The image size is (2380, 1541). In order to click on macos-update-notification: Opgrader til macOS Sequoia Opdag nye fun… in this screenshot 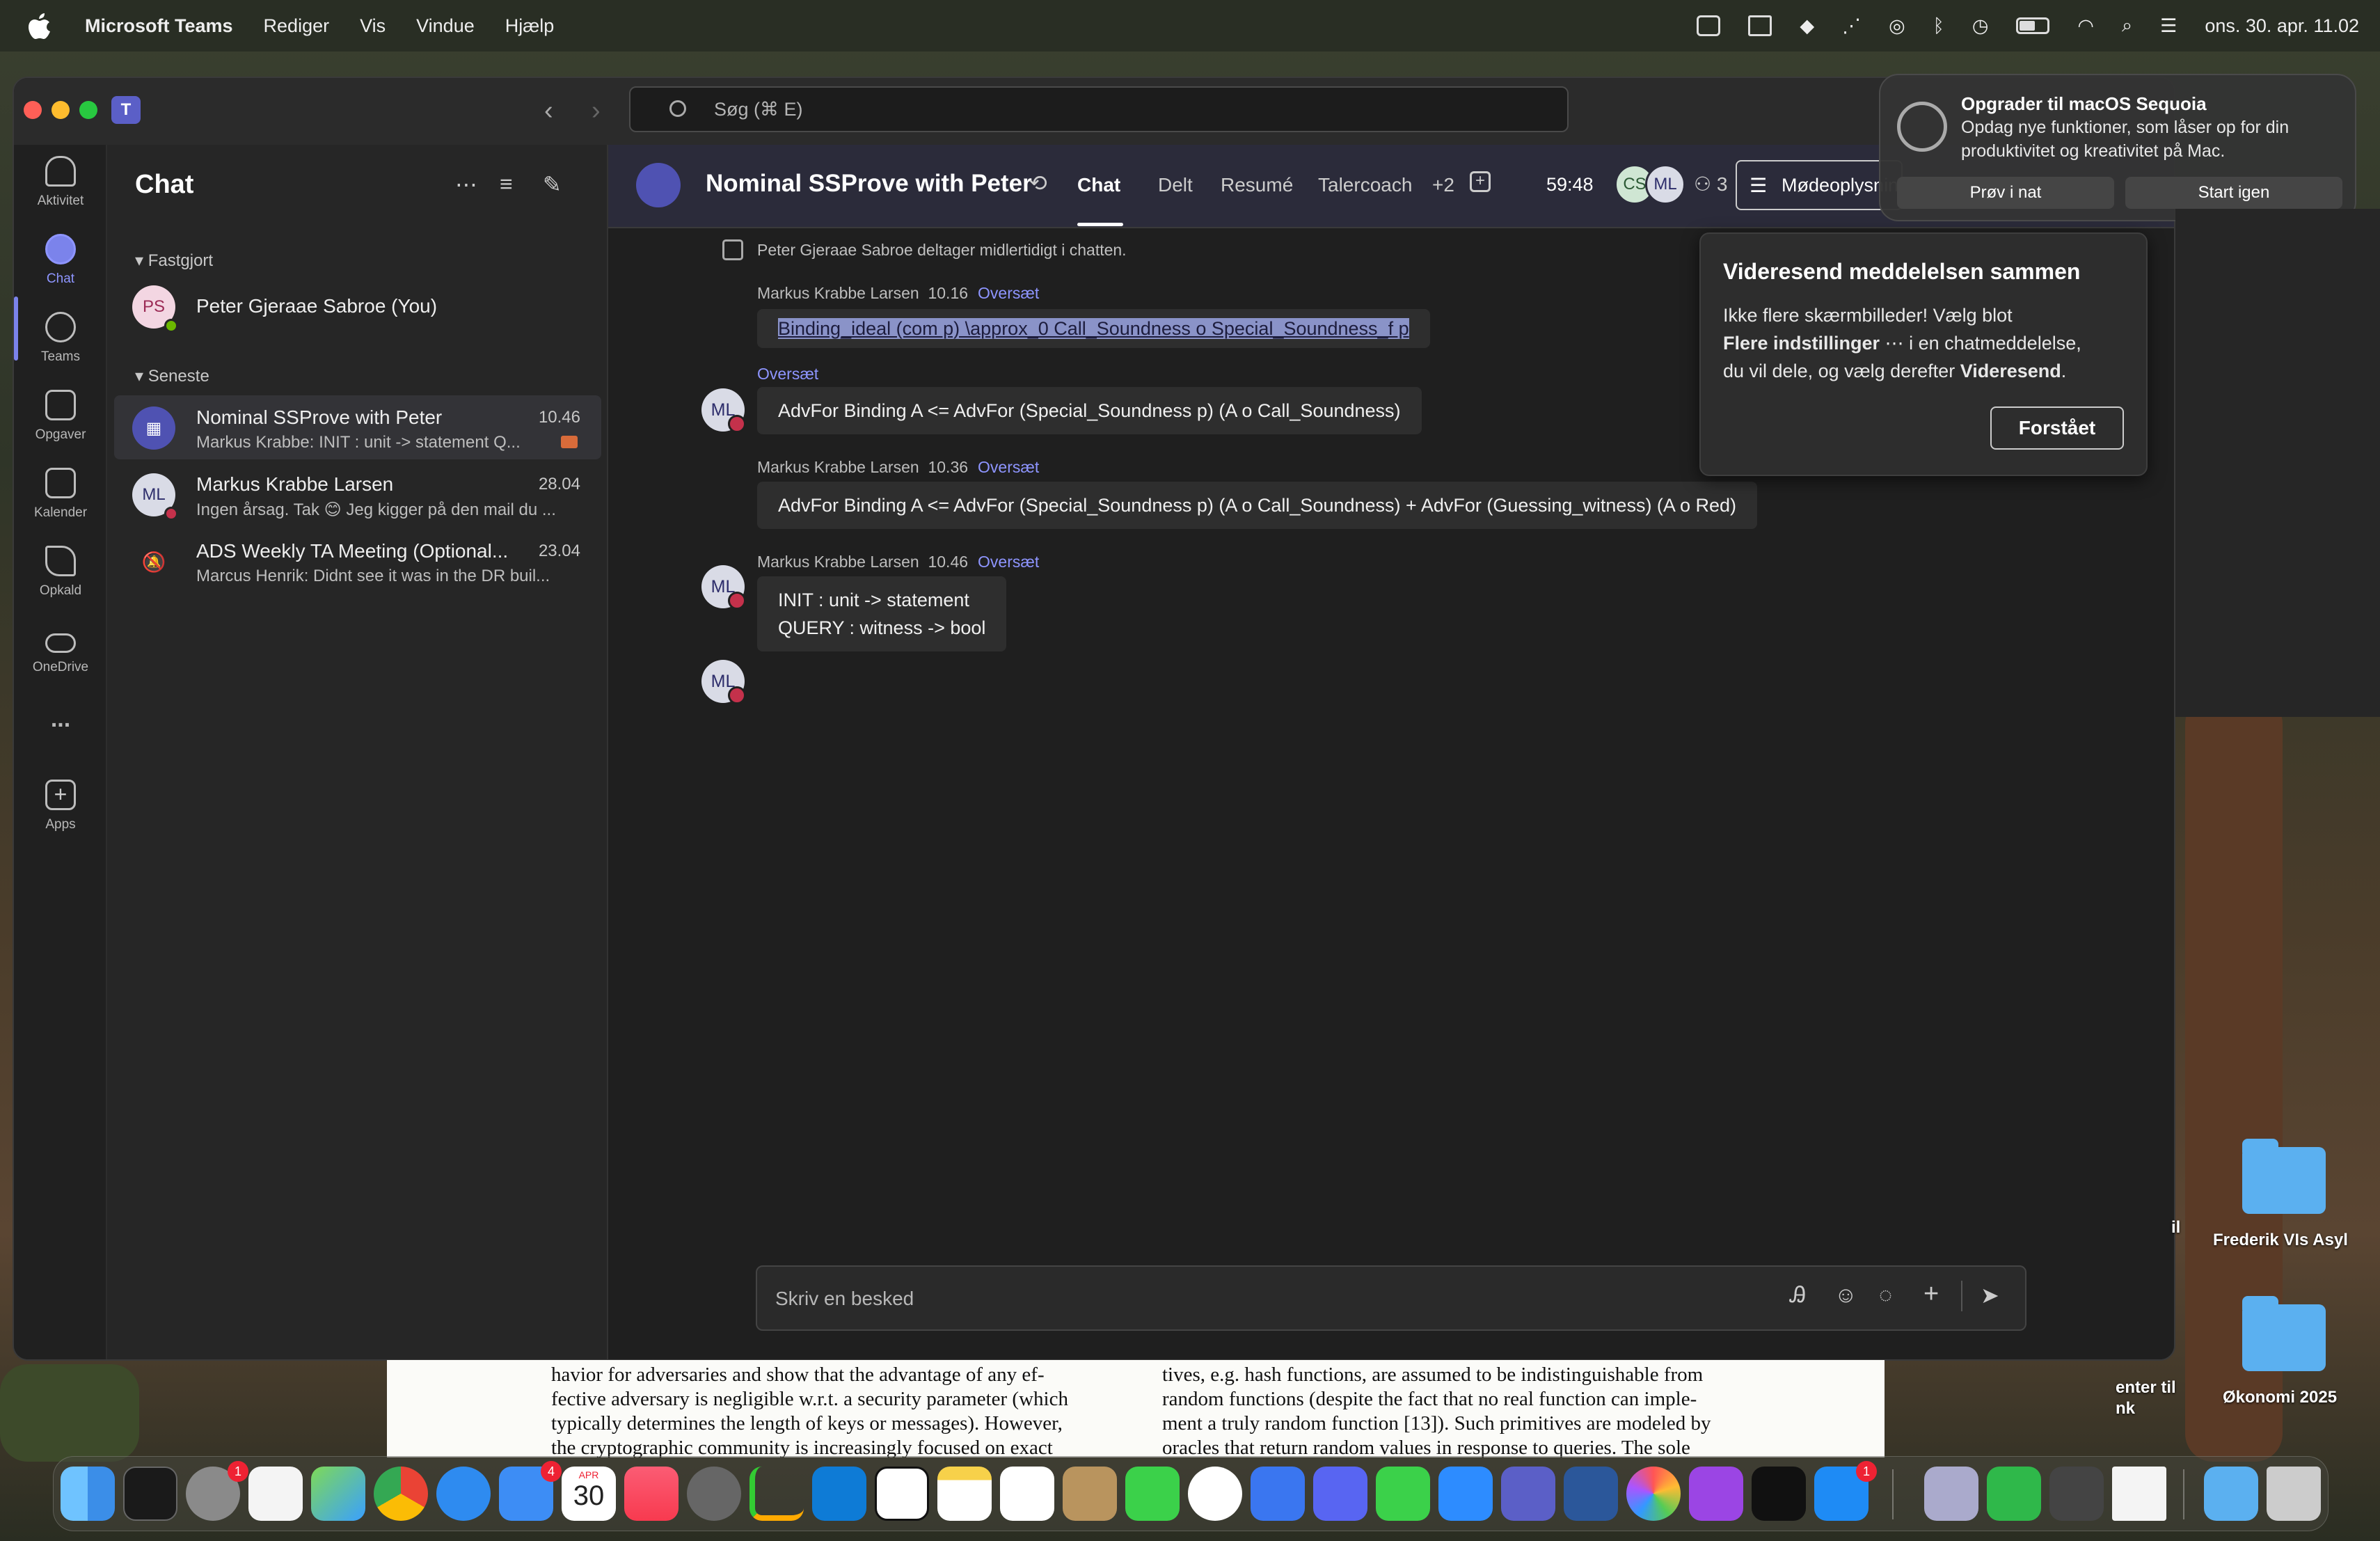, I will do `click(2117, 147)`.